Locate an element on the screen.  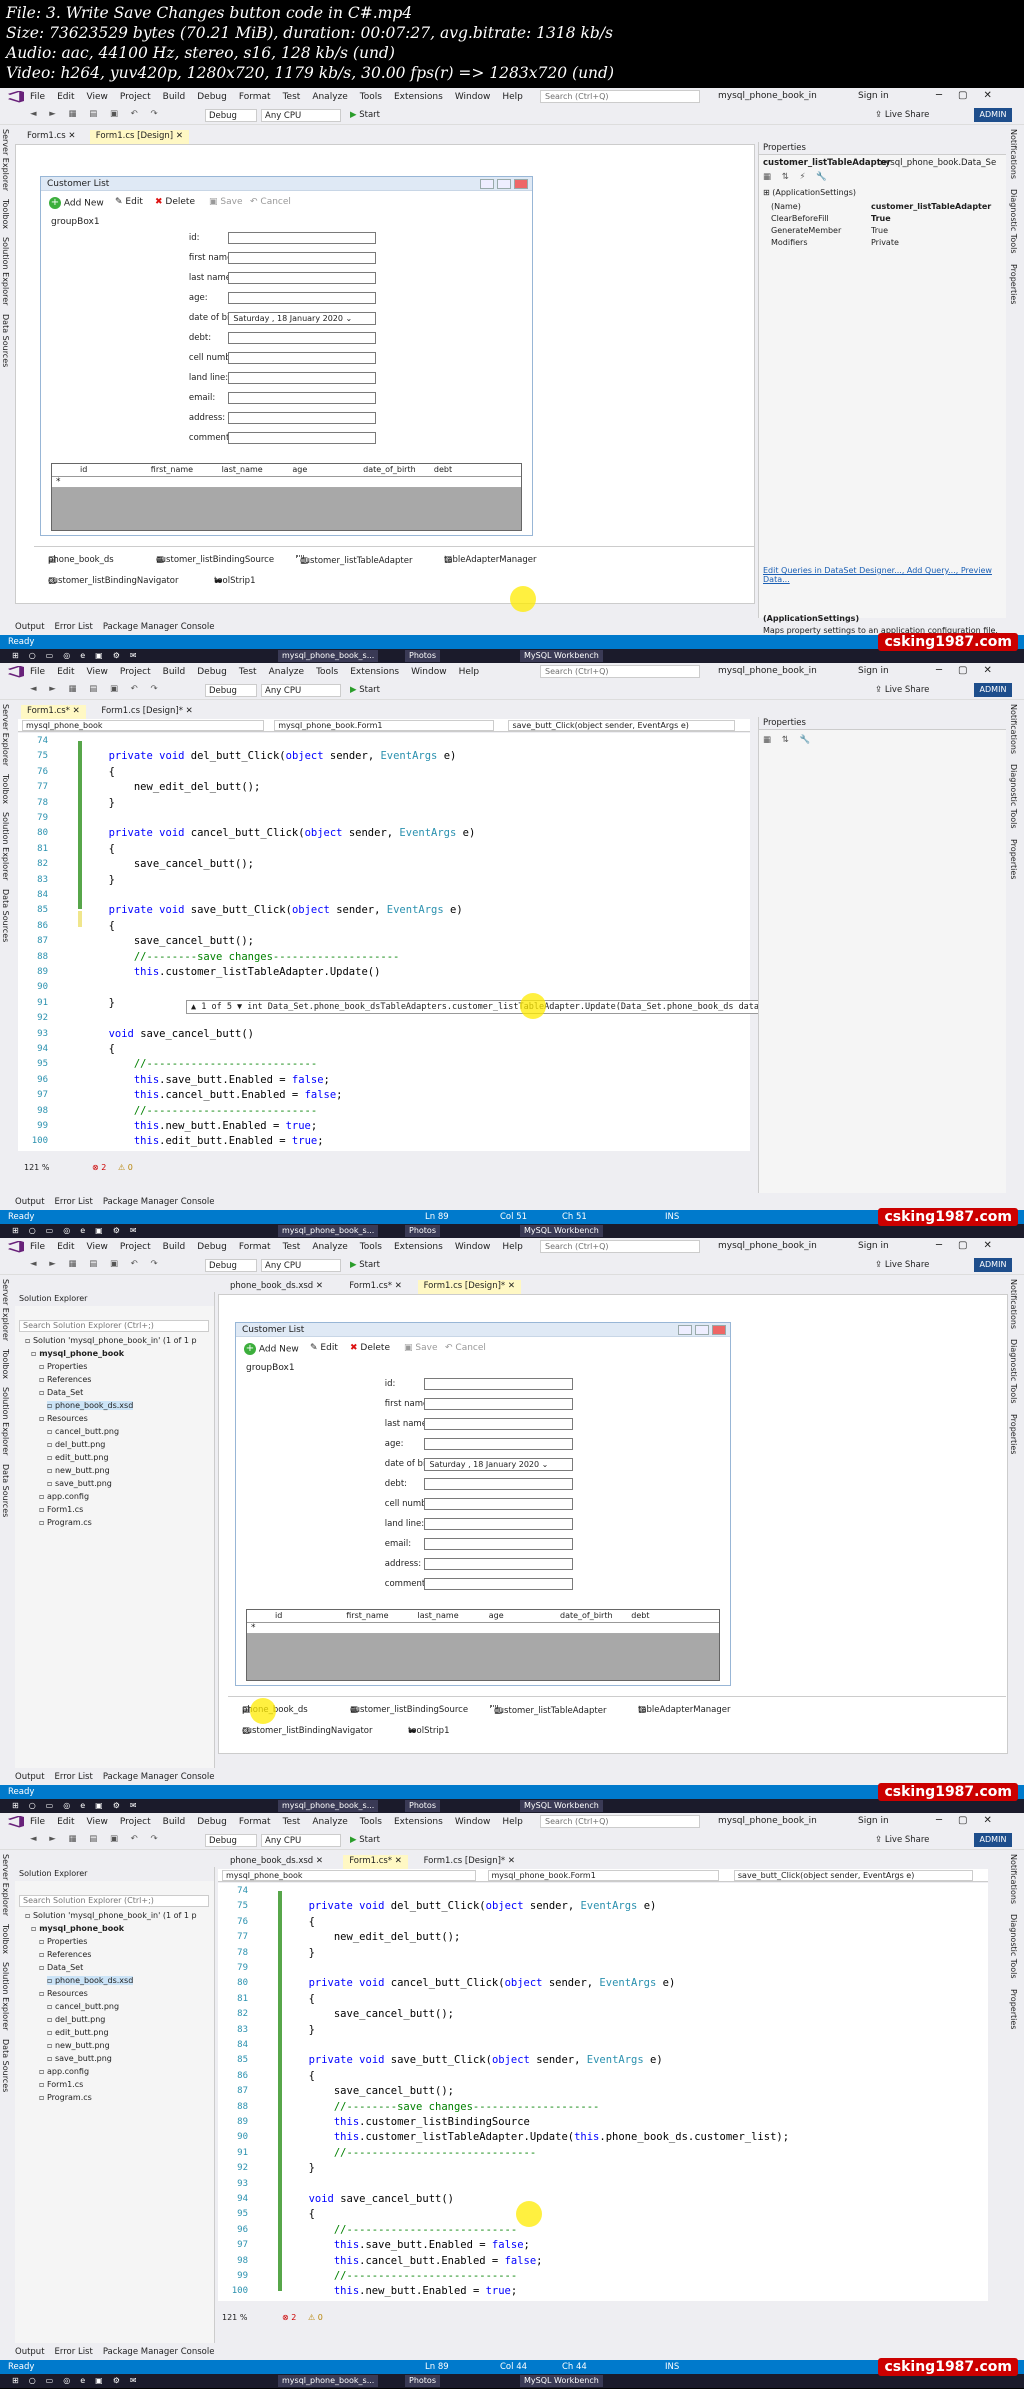
taskbar-mysql: MySQL Workbench is located at coordinates (561, 2381).